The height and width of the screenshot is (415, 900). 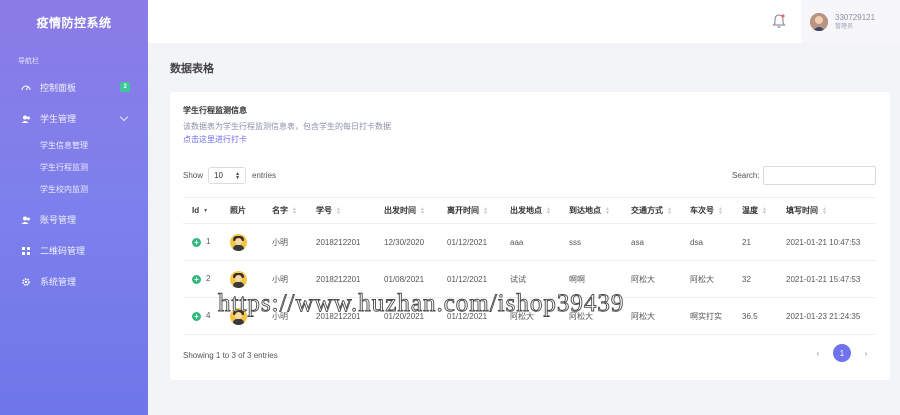 What do you see at coordinates (285, 210) in the screenshot?
I see `column-header-name: 名字 ▲ ▼` at bounding box center [285, 210].